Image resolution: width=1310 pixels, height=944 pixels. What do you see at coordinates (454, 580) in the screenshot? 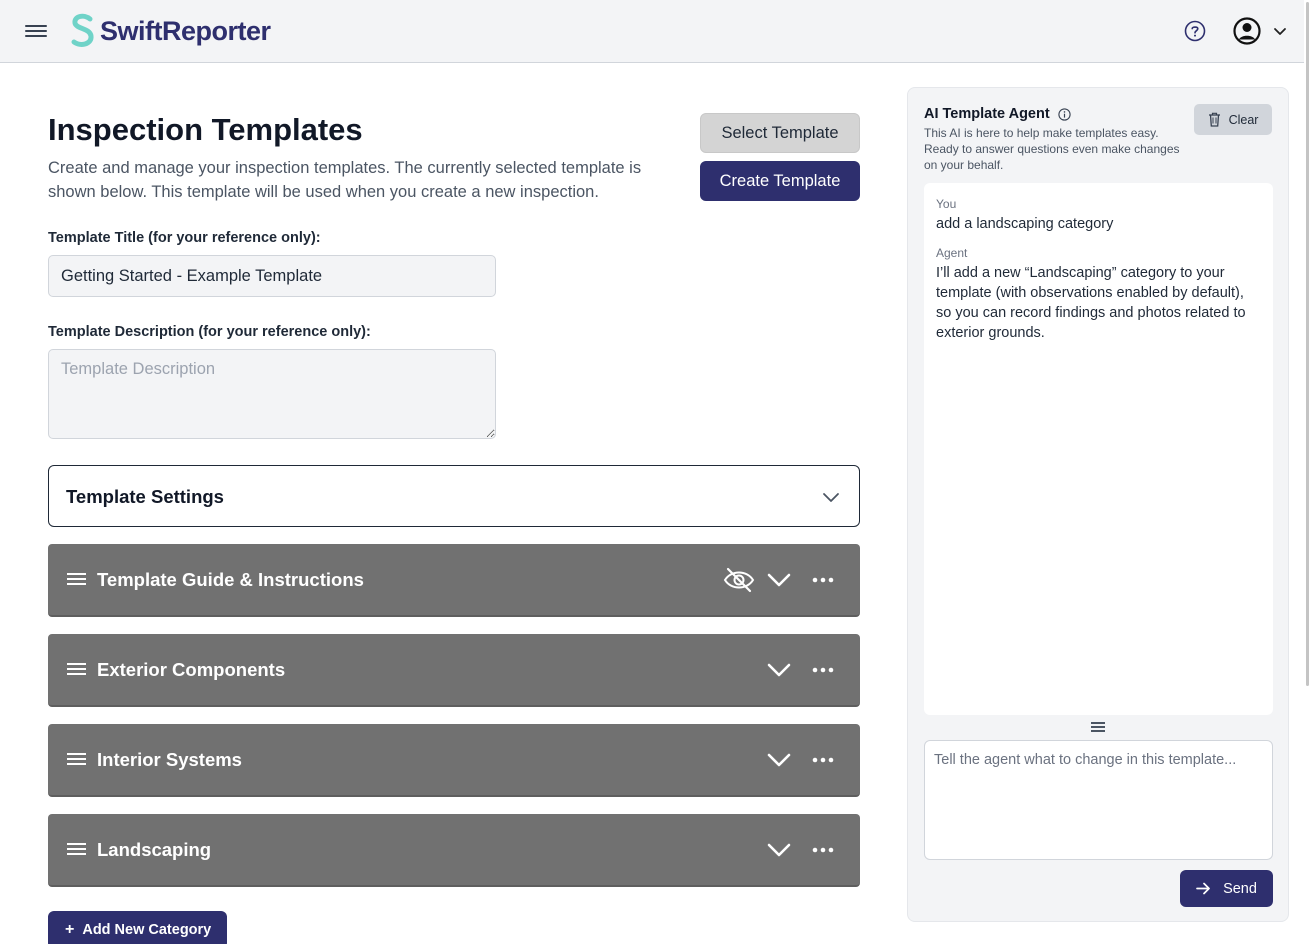
I see `category-template-guide: Template Guide & Instructions` at bounding box center [454, 580].